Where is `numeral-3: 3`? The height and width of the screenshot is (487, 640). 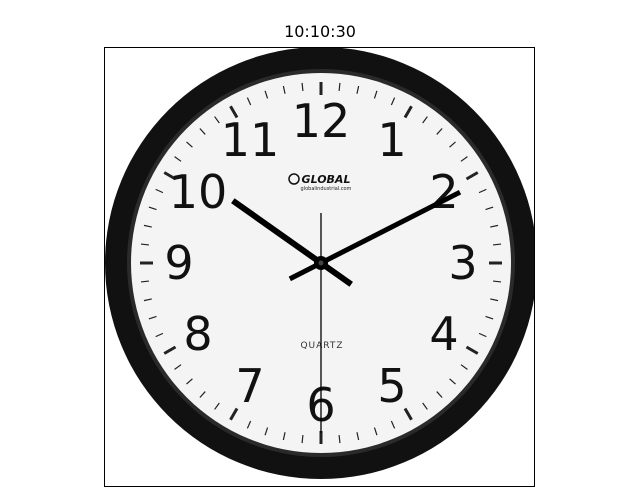 numeral-3: 3 is located at coordinates (462, 263).